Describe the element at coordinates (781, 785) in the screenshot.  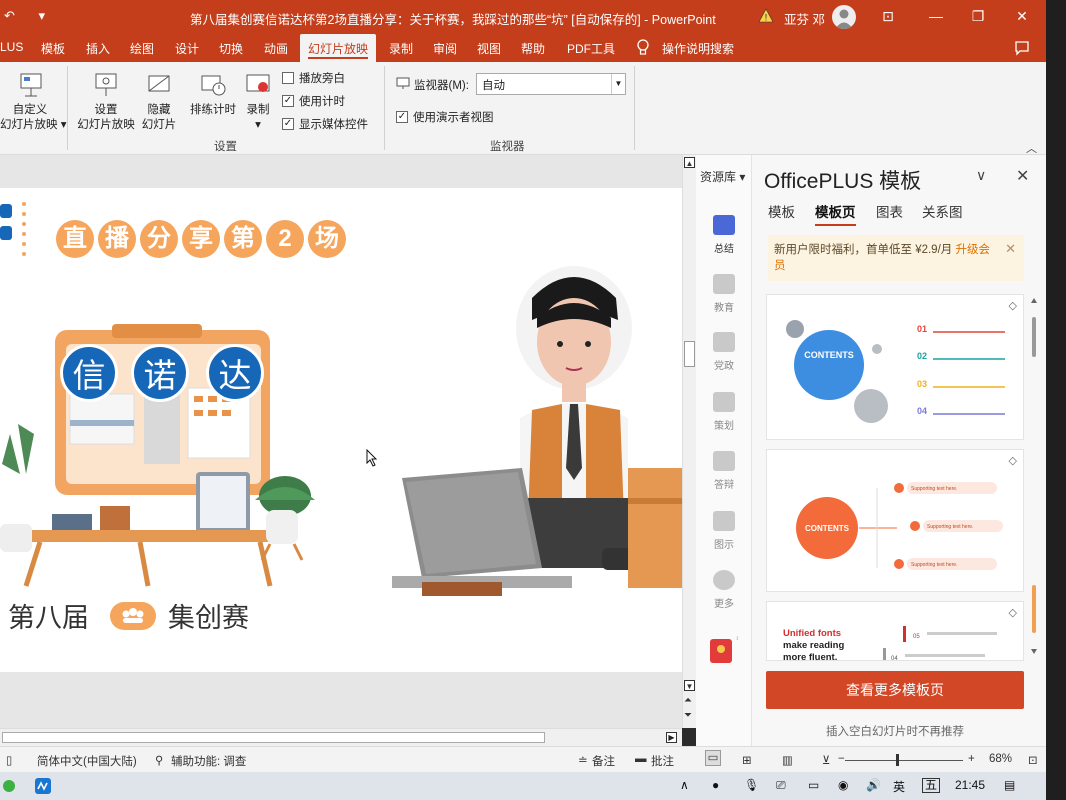
I see `tray-screen-icon: ⎚` at that location.